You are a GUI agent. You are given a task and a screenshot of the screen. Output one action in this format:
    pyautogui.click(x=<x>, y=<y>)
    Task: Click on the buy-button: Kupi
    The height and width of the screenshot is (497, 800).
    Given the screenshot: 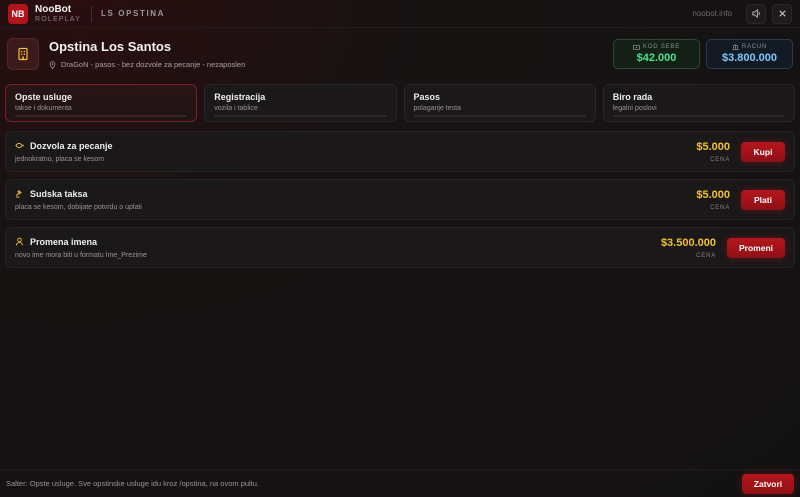 What is the action you would take?
    pyautogui.click(x=763, y=151)
    